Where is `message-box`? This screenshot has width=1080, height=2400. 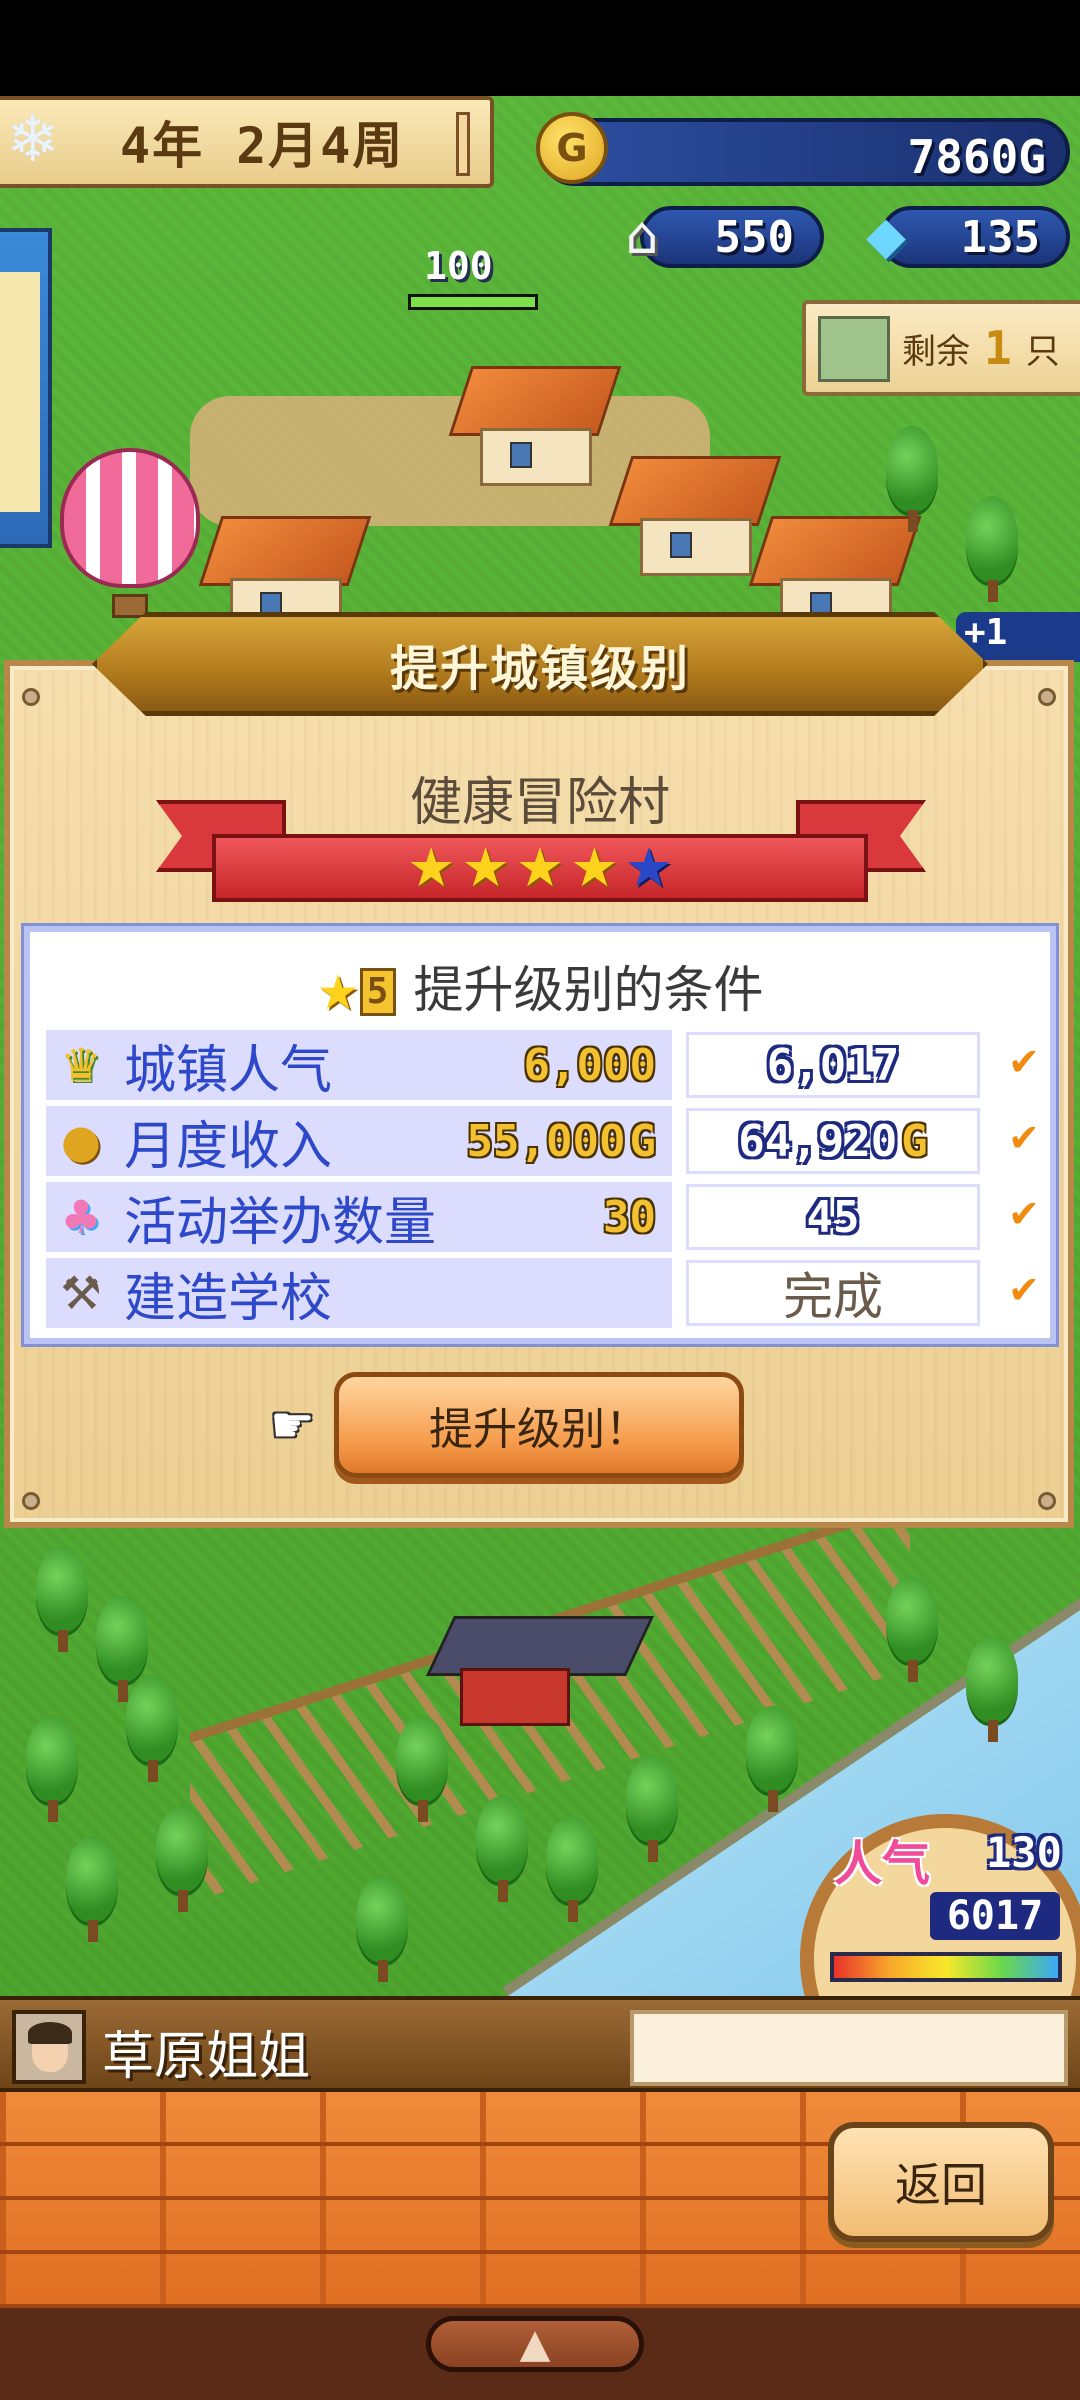 message-box is located at coordinates (849, 2048).